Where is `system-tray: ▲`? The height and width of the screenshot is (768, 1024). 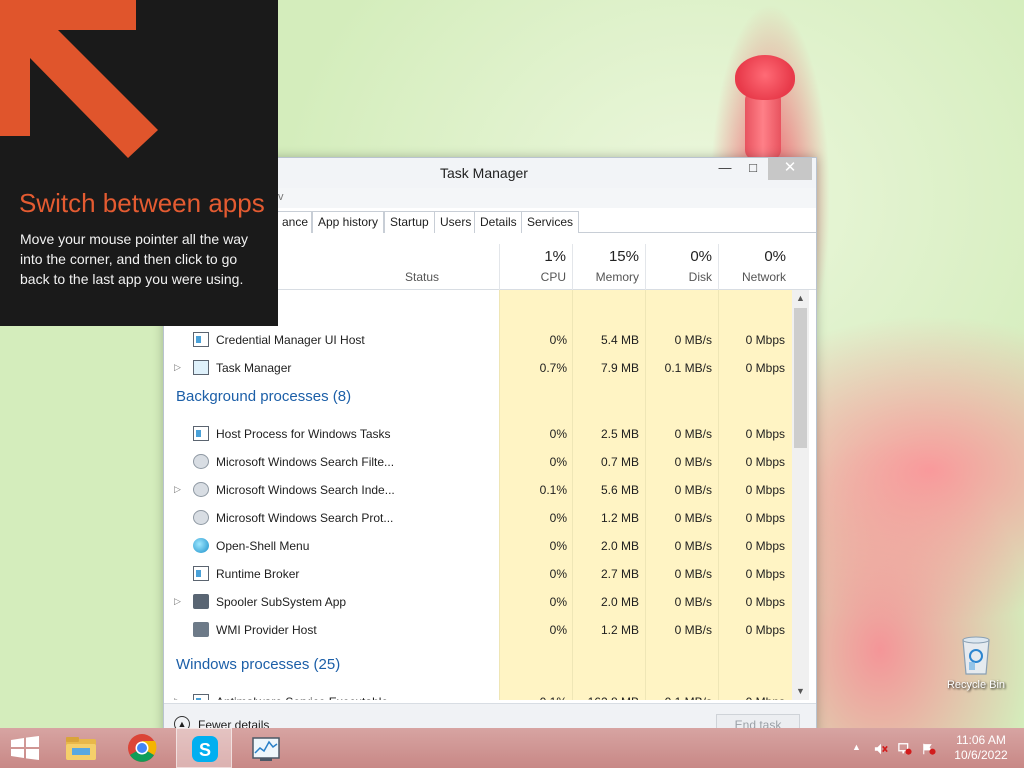 system-tray: ▲ is located at coordinates (895, 748).